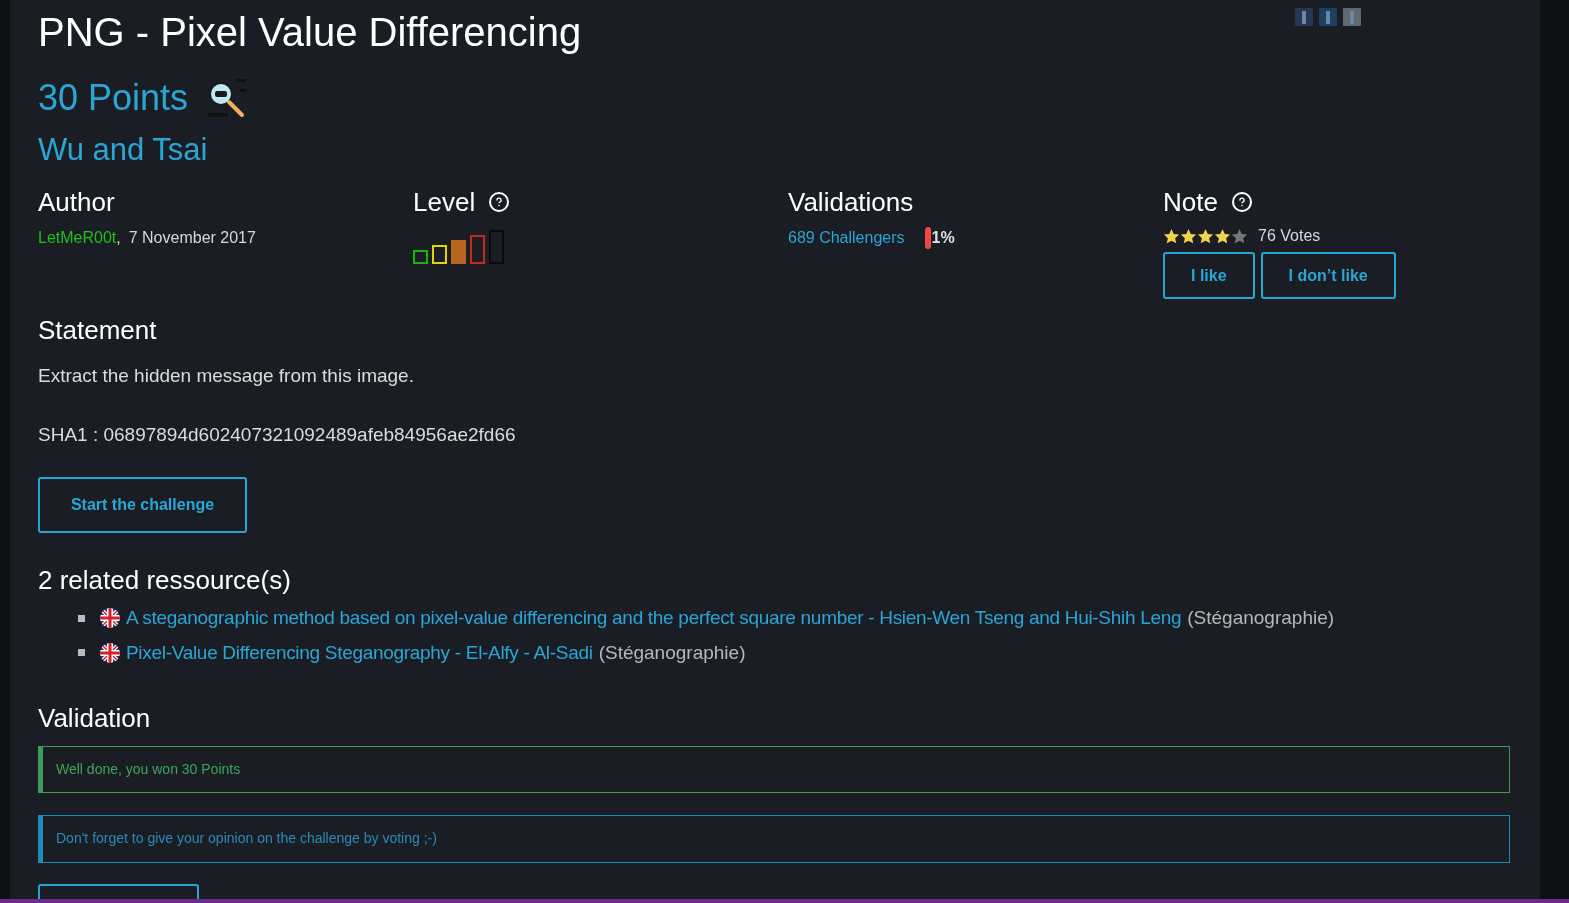 The height and width of the screenshot is (903, 1569). What do you see at coordinates (76, 202) in the screenshot?
I see `section-heading: Author` at bounding box center [76, 202].